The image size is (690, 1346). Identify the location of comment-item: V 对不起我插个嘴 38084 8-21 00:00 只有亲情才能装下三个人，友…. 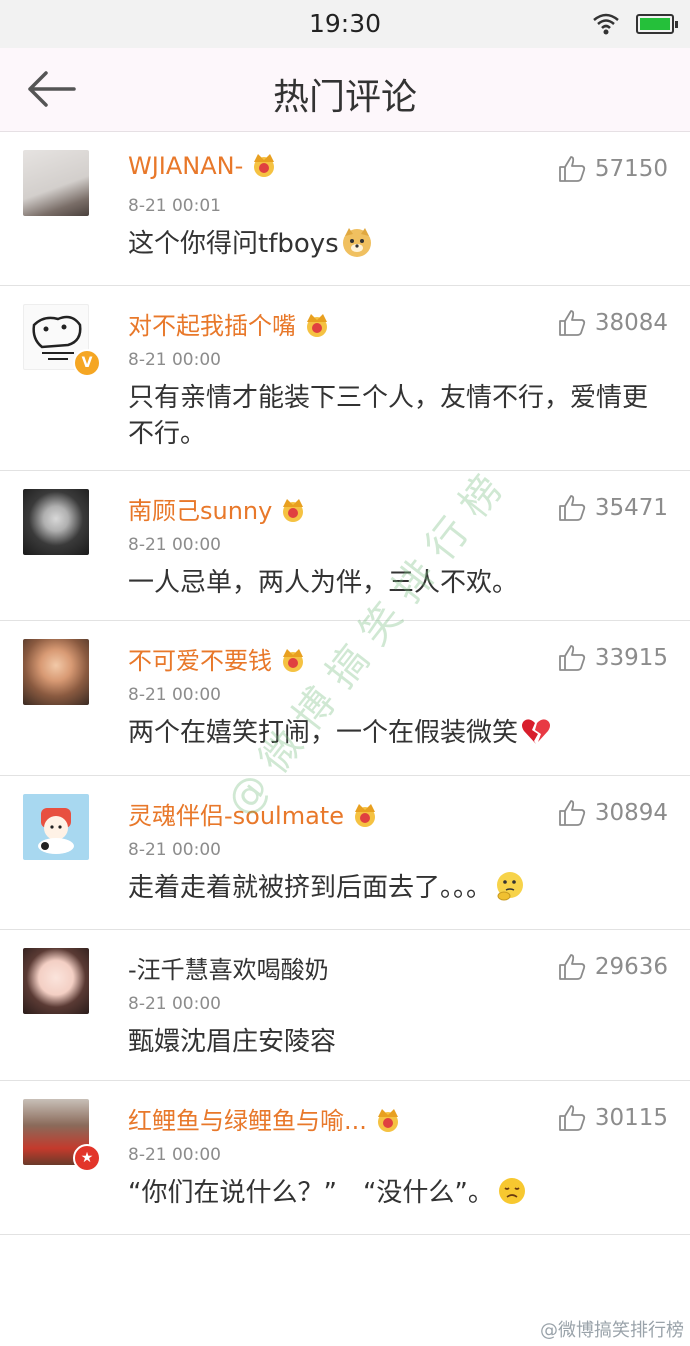
(345, 378).